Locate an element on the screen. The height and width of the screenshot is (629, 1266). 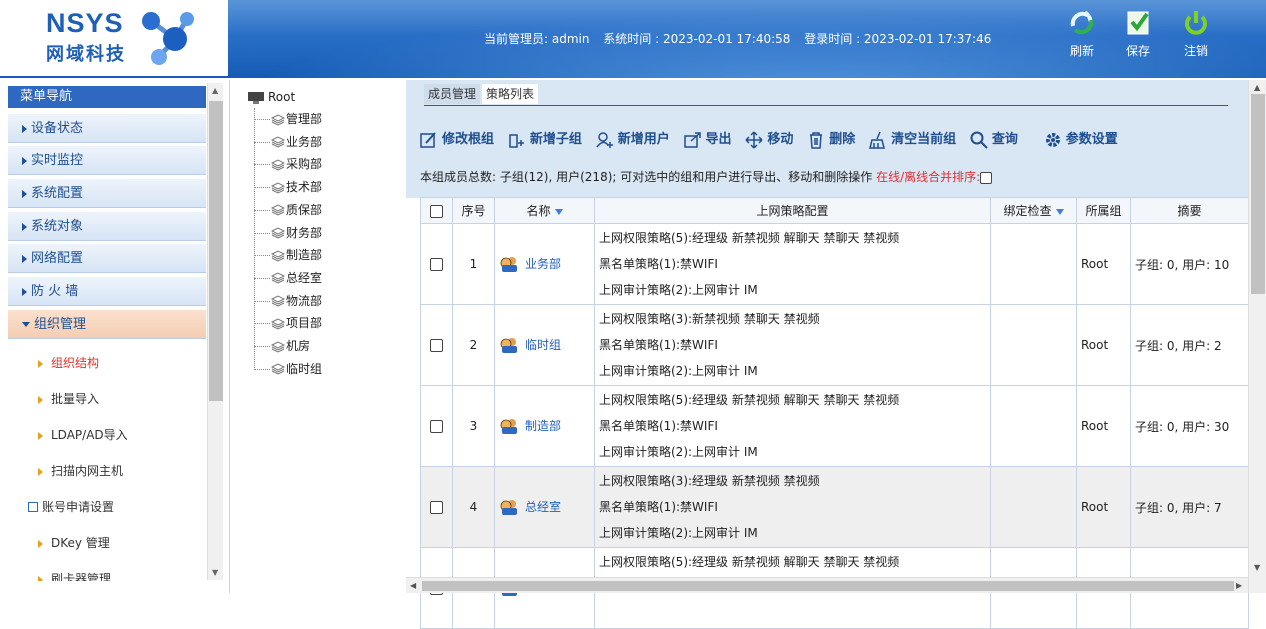
group-name-link: 临时组 is located at coordinates (543, 345).